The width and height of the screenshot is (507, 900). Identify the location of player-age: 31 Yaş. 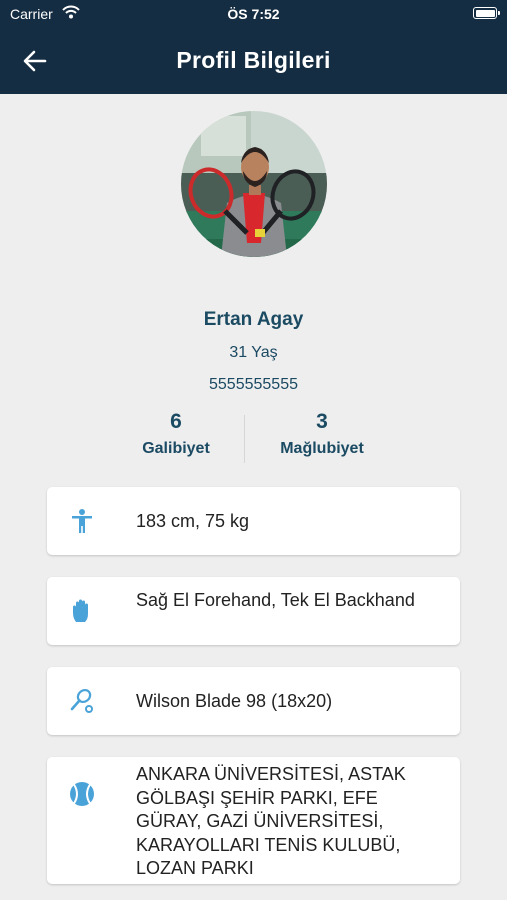
(253, 352).